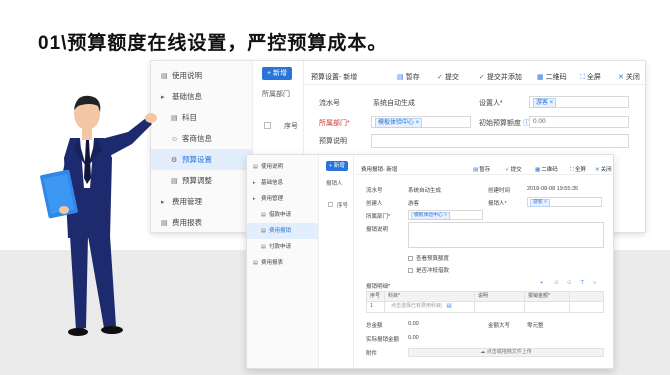 This screenshot has height=375, width=670. I want to click on sidebar-item-label: 费用报销, so click(280, 231).